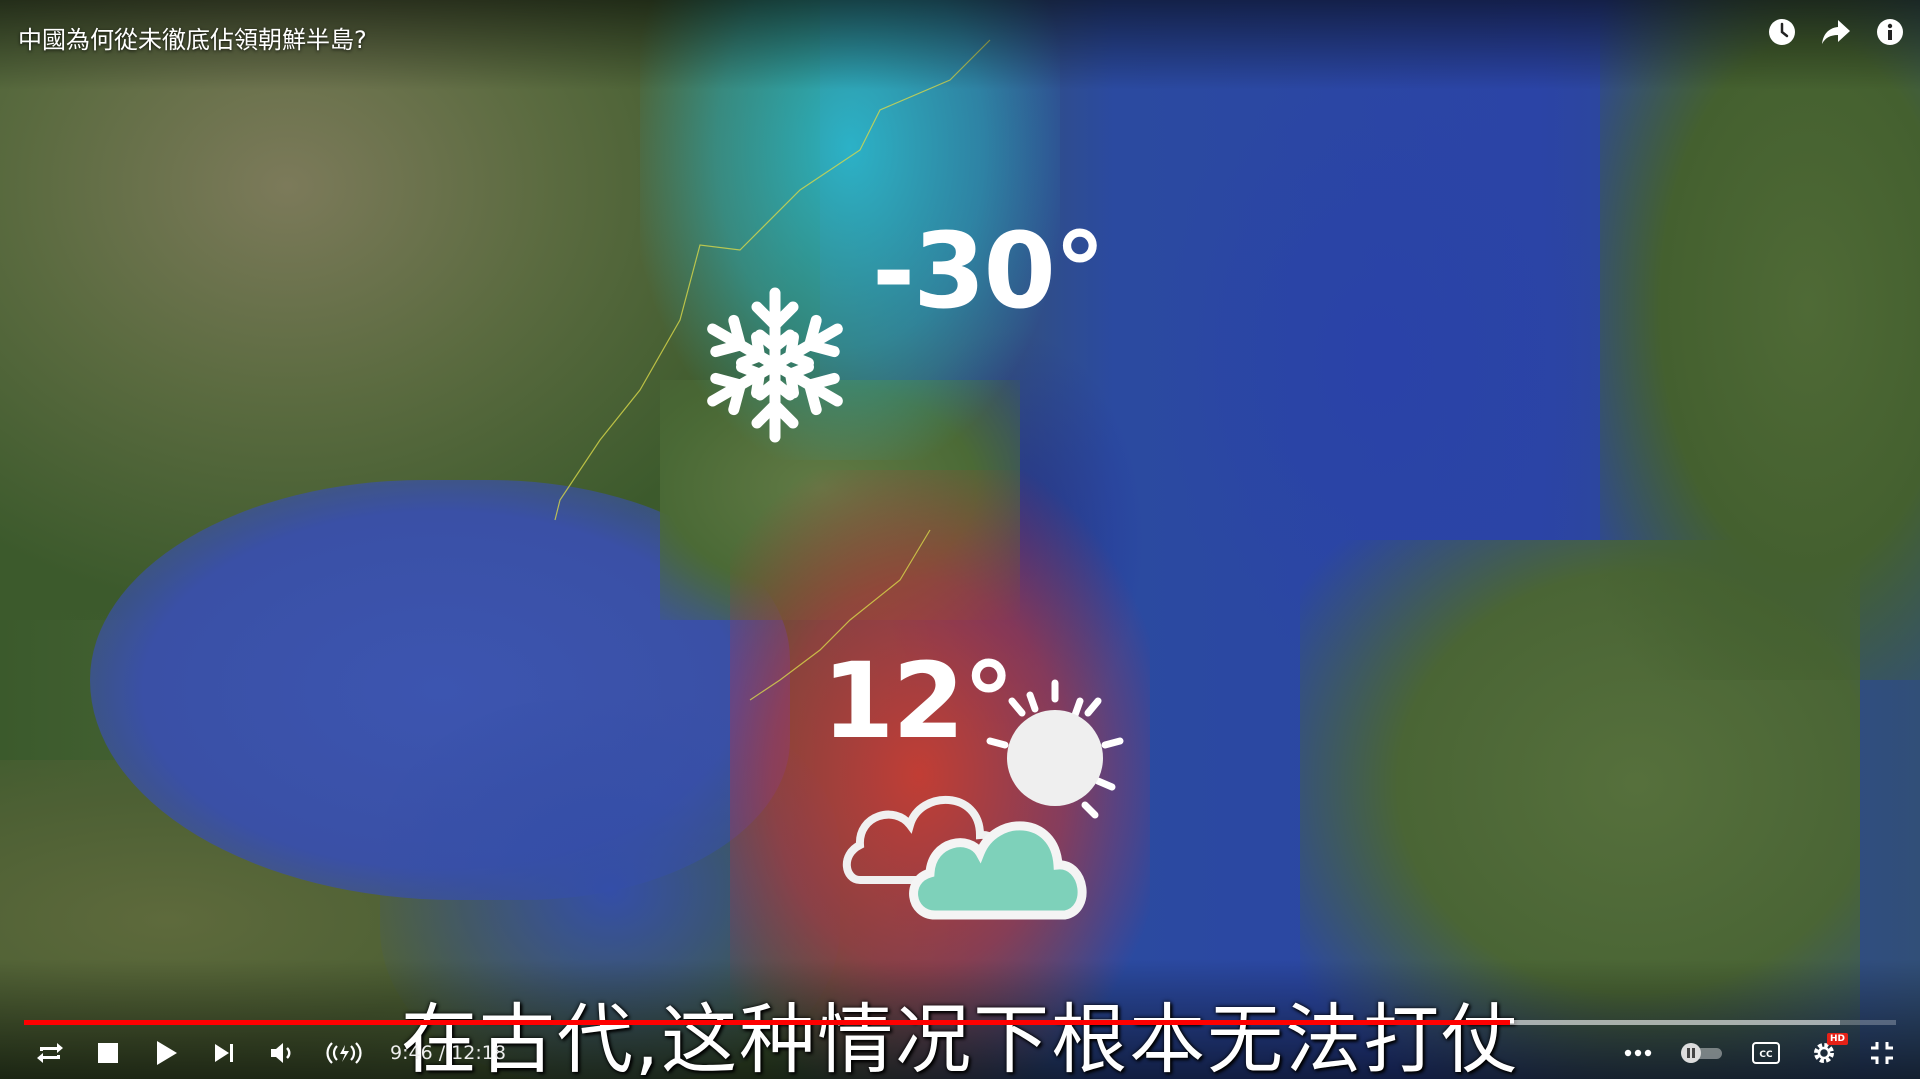 The height and width of the screenshot is (1079, 1920). Describe the element at coordinates (1782, 32) in the screenshot. I see `watch-later-icon` at that location.